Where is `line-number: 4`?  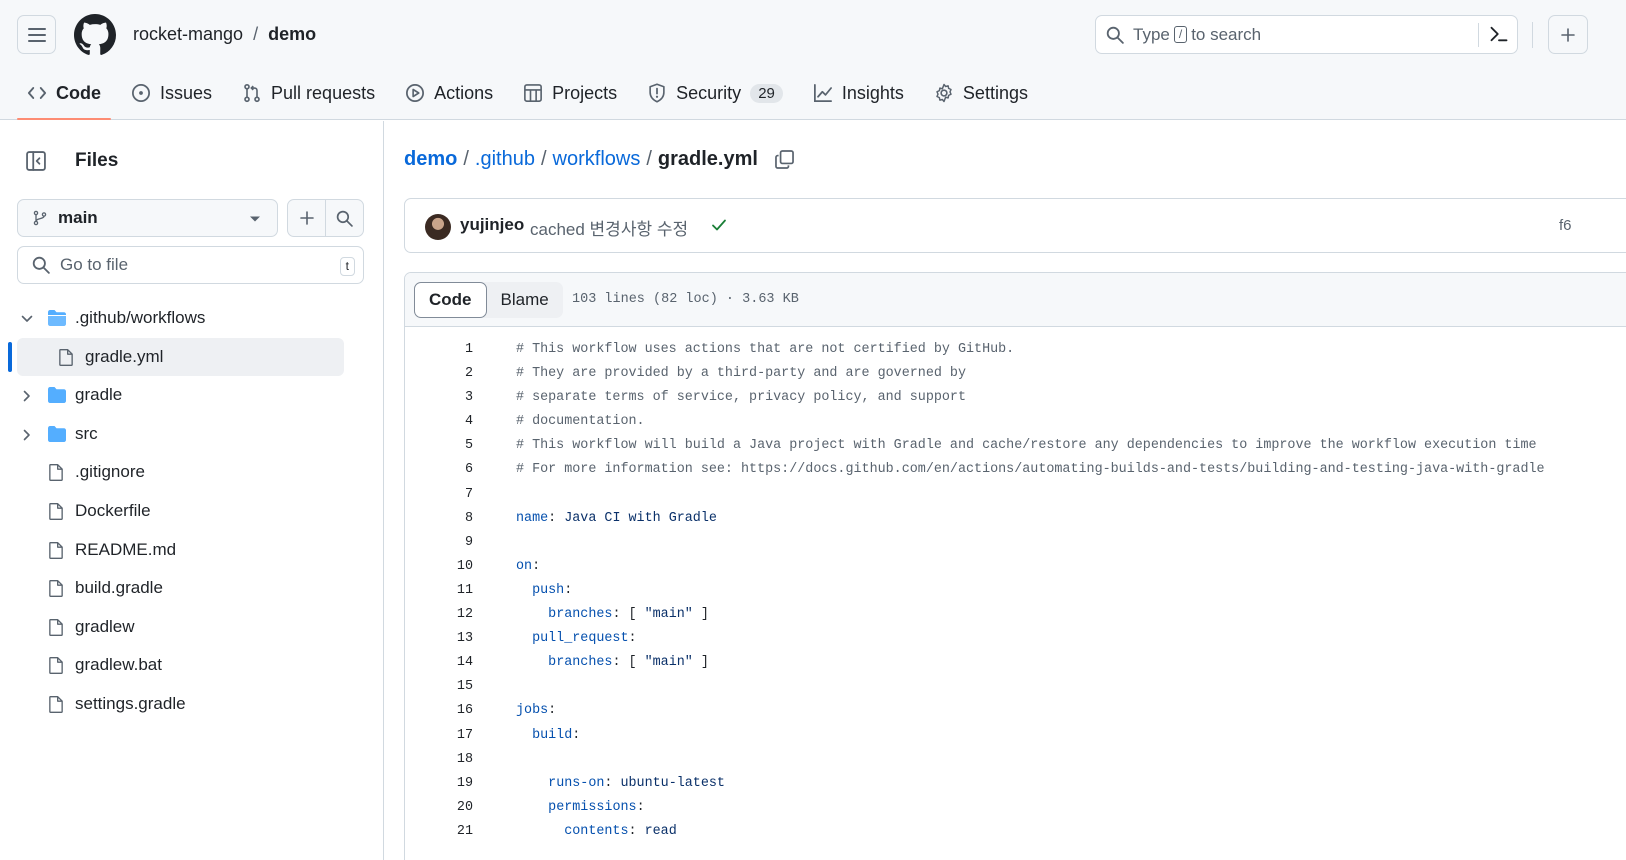
line-number: 4 is located at coordinates (439, 421).